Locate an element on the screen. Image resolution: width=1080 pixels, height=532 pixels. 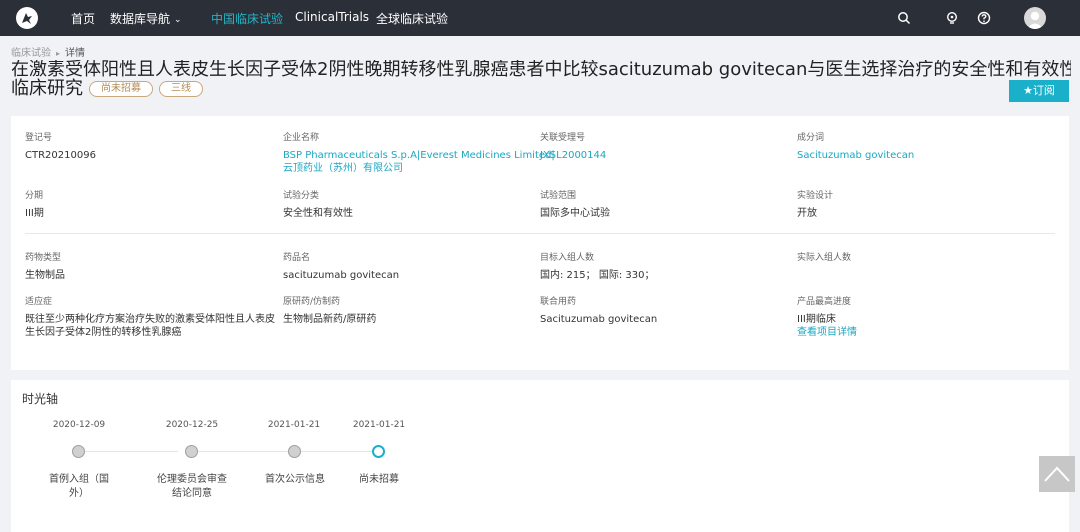
line-badge: 三线 is located at coordinates (181, 88).